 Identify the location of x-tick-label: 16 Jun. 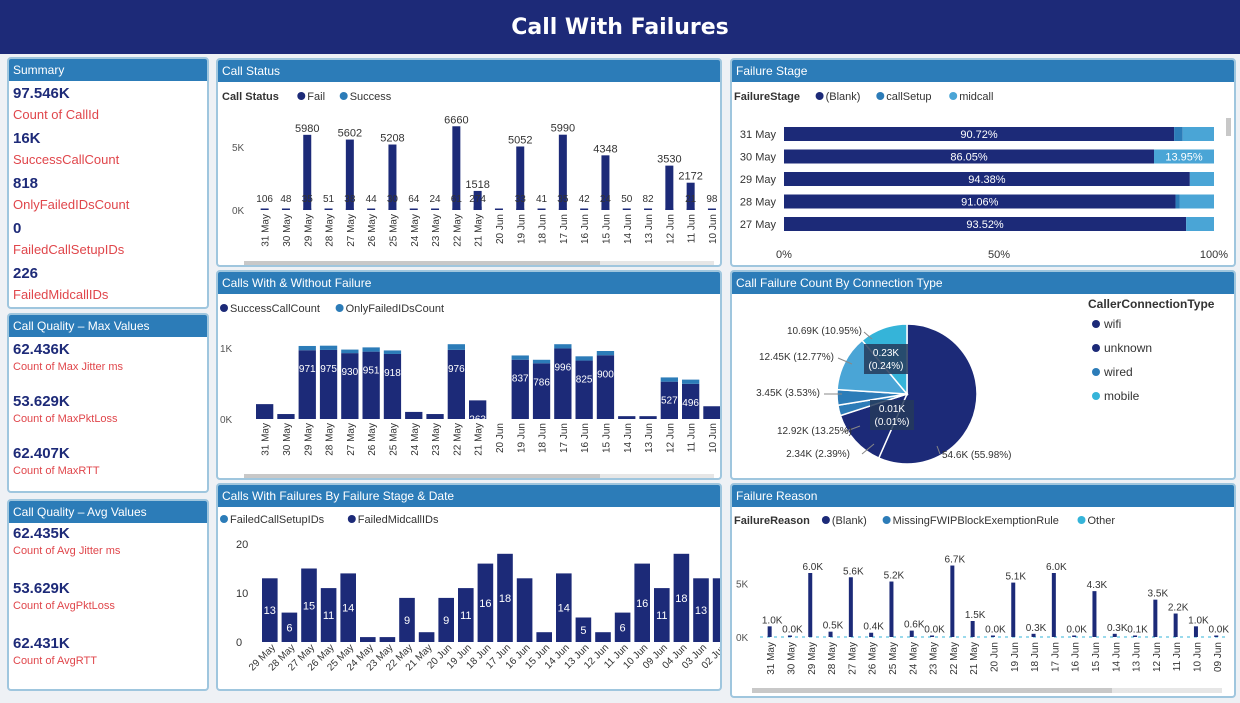
(1076, 657).